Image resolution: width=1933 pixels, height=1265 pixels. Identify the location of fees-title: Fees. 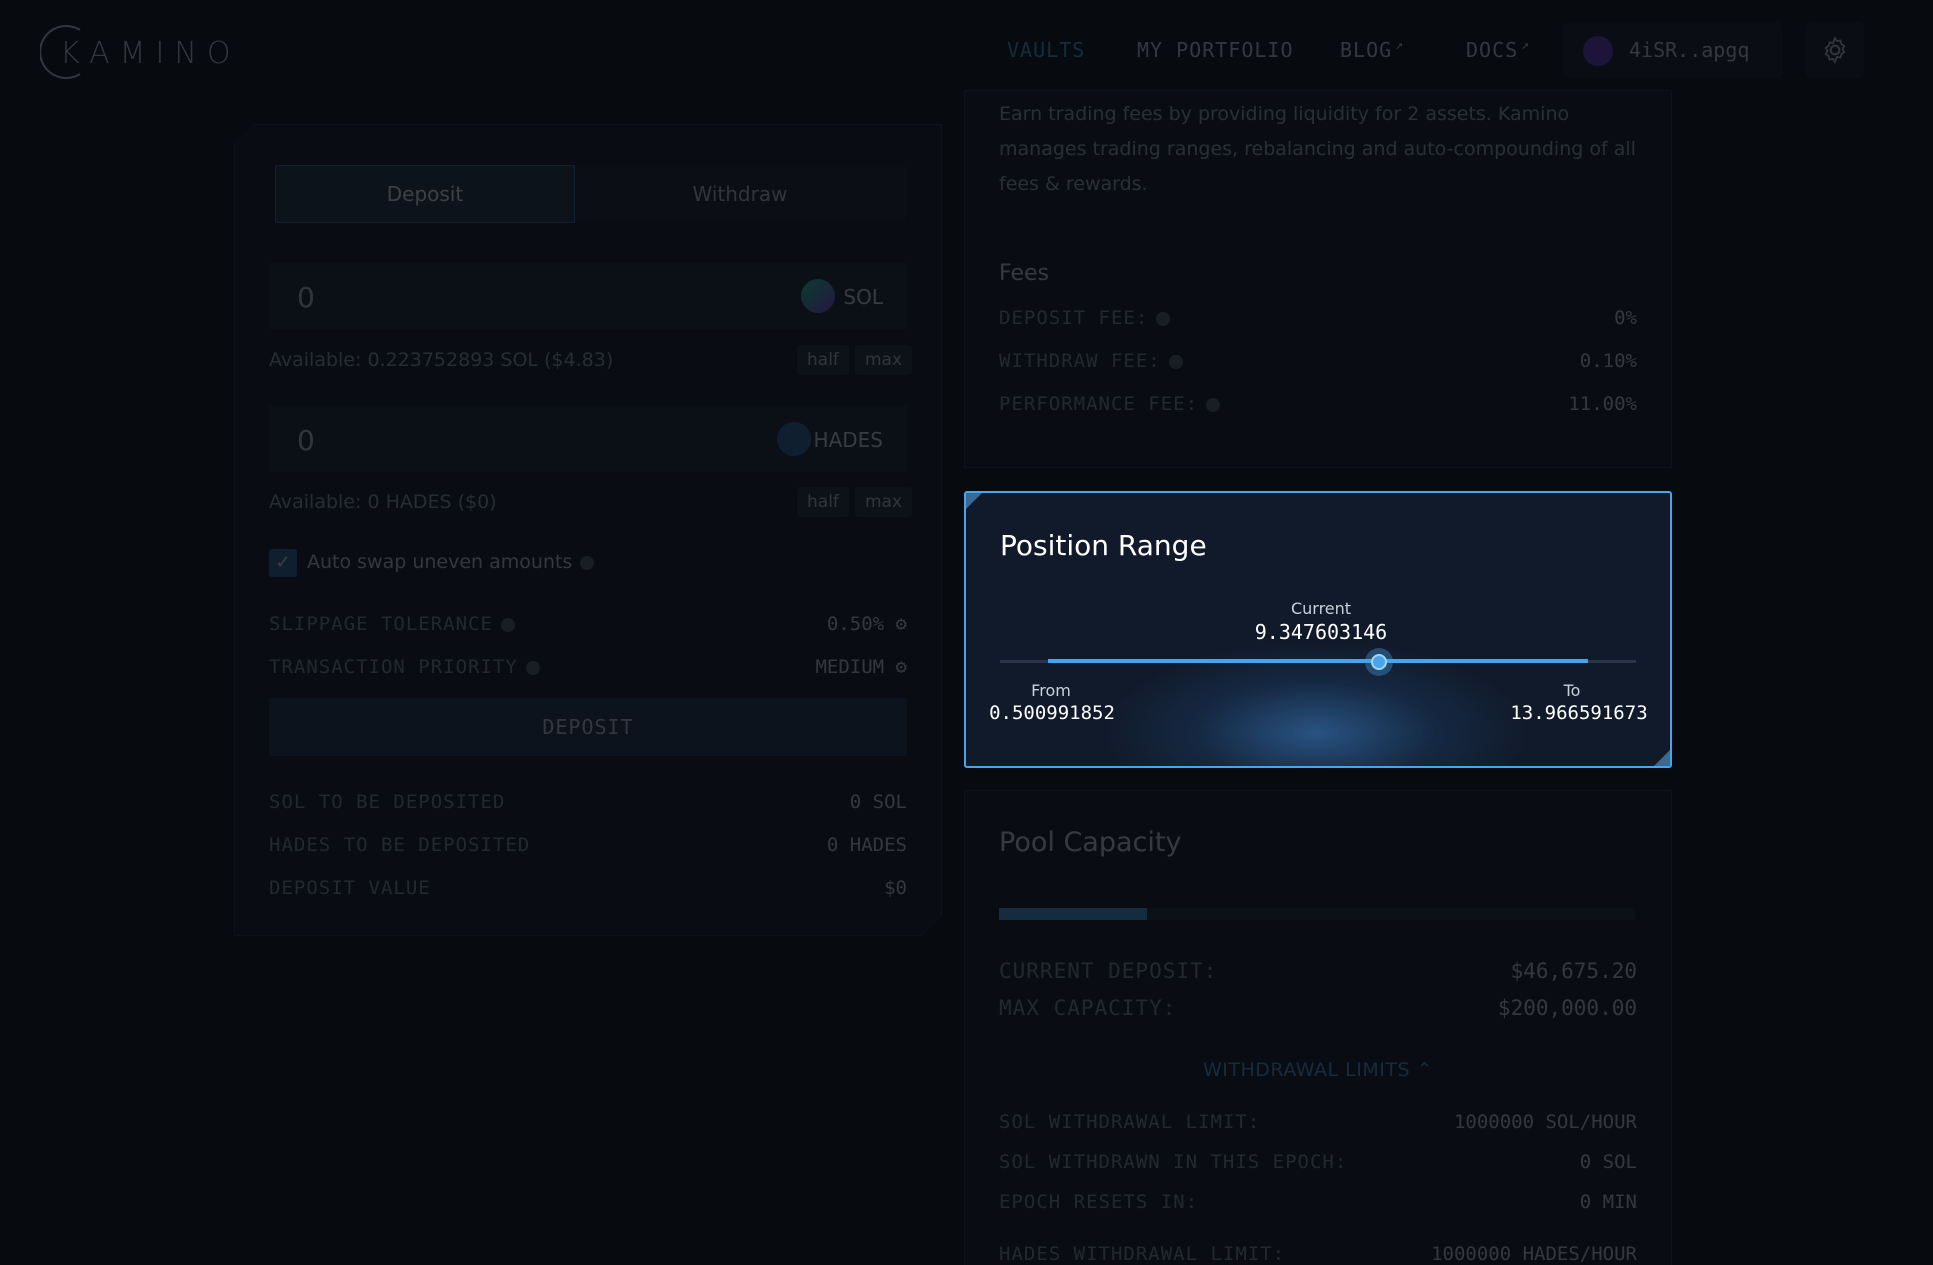
(1024, 273).